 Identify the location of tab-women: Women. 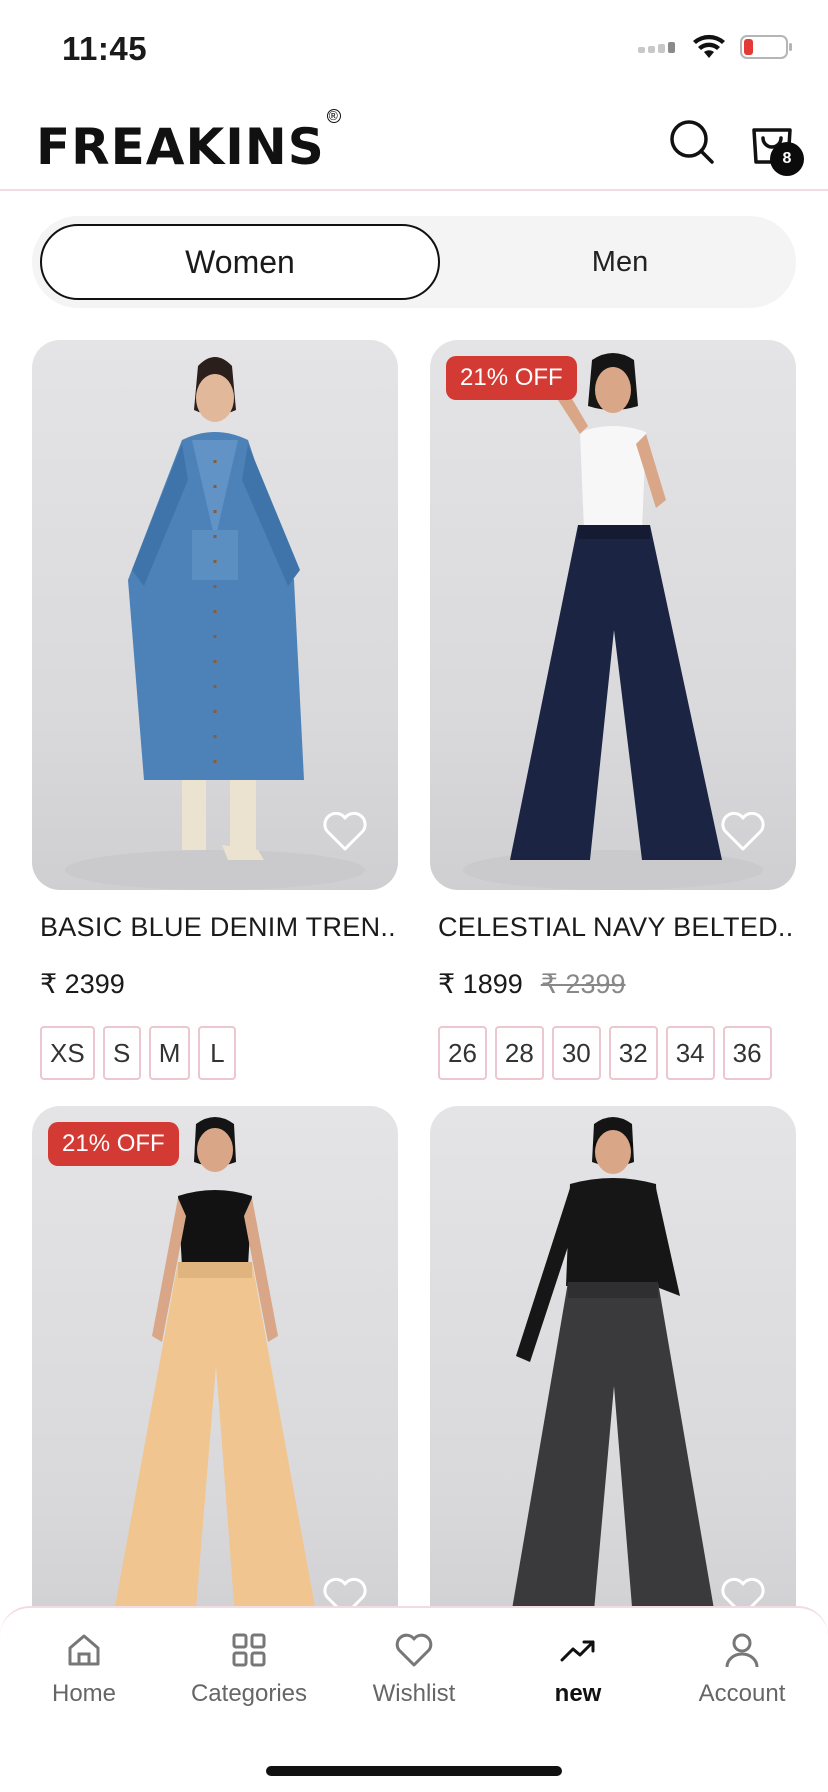
(240, 262).